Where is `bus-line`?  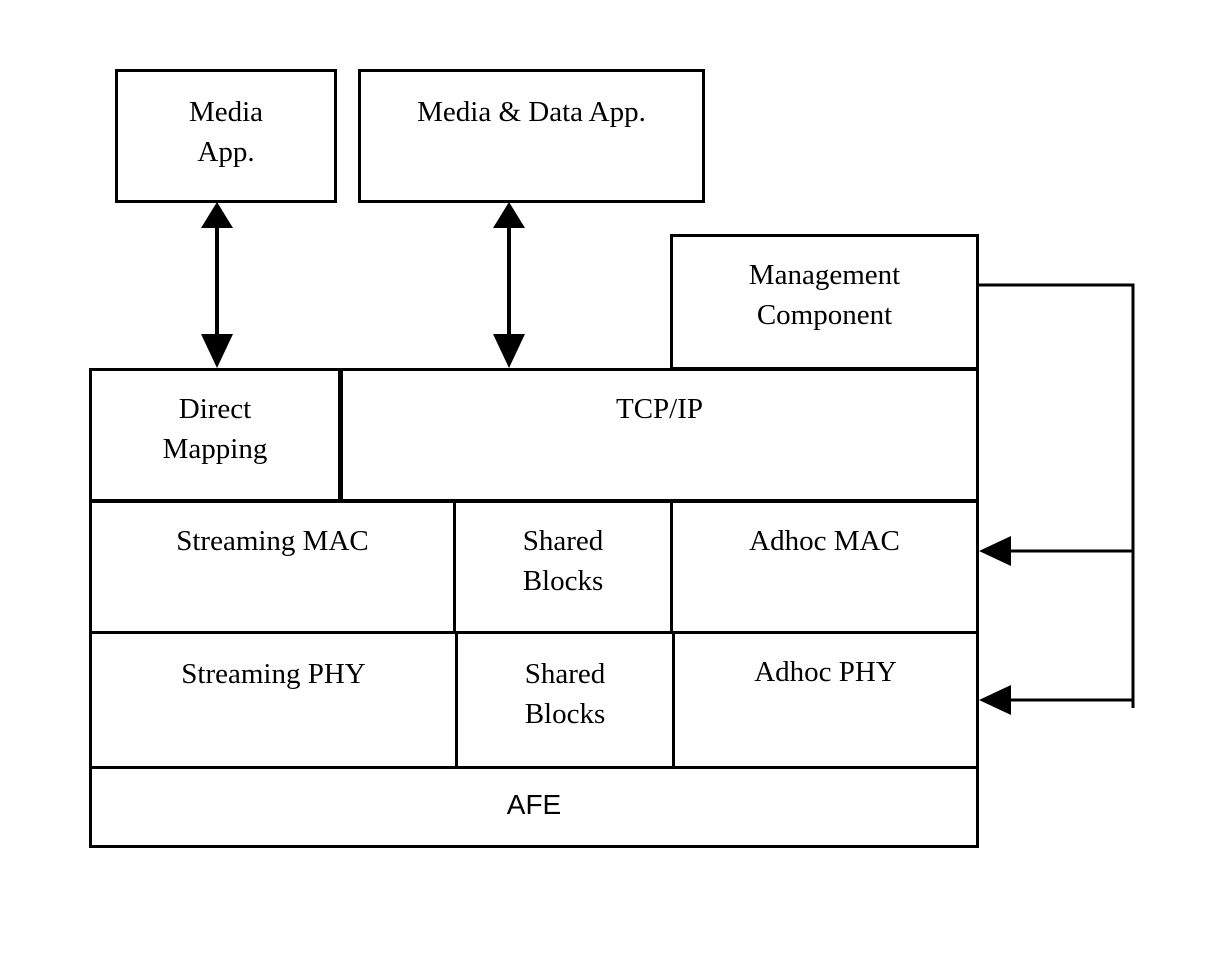
bus-line is located at coordinates (1056, 495).